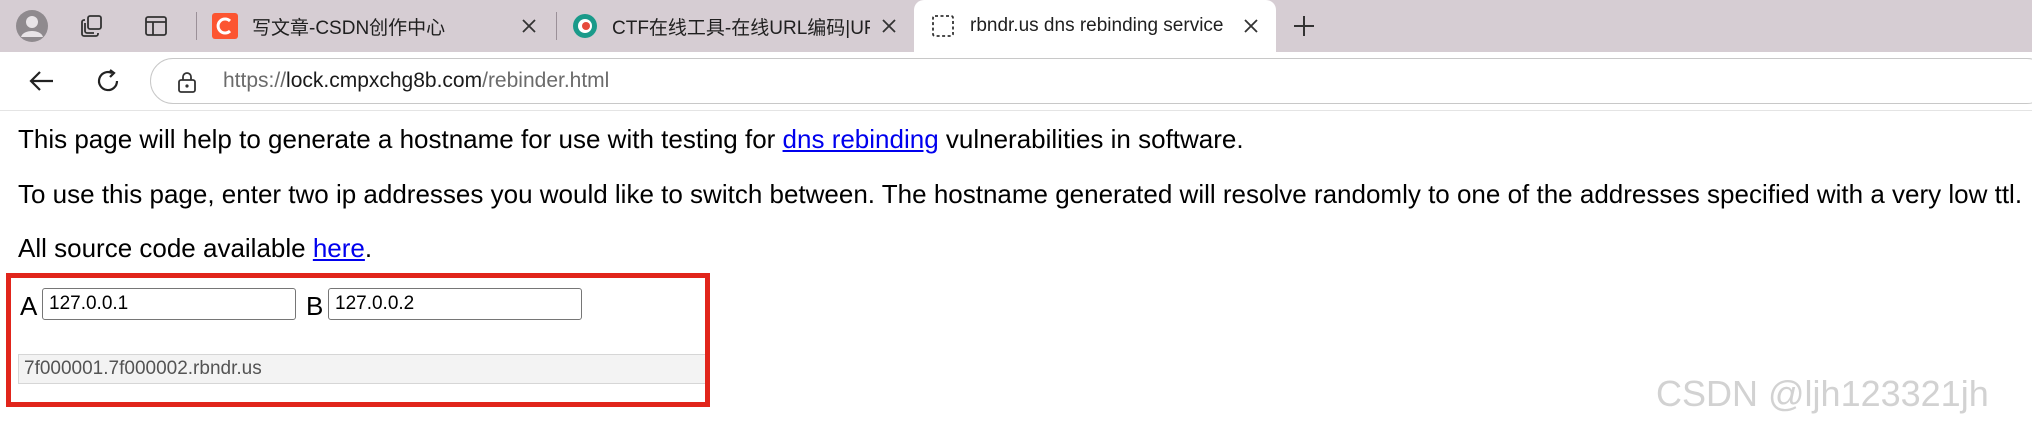 The height and width of the screenshot is (433, 2032). I want to click on source-text: All source code available, so click(165, 248).